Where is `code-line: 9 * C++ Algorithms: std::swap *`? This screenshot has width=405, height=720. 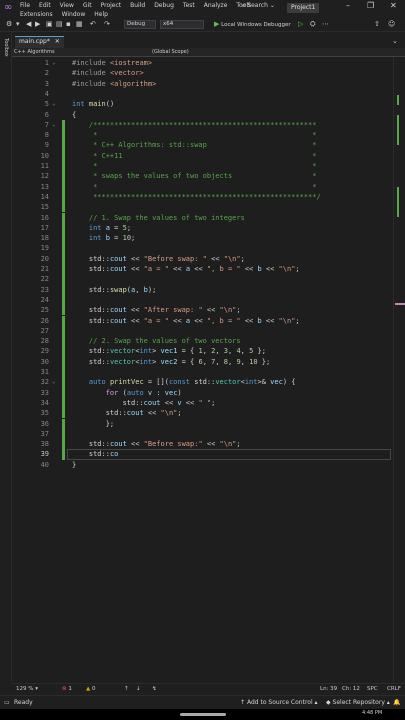
code-line: 9 * C++ Algorithms: std::swap * is located at coordinates (202, 145).